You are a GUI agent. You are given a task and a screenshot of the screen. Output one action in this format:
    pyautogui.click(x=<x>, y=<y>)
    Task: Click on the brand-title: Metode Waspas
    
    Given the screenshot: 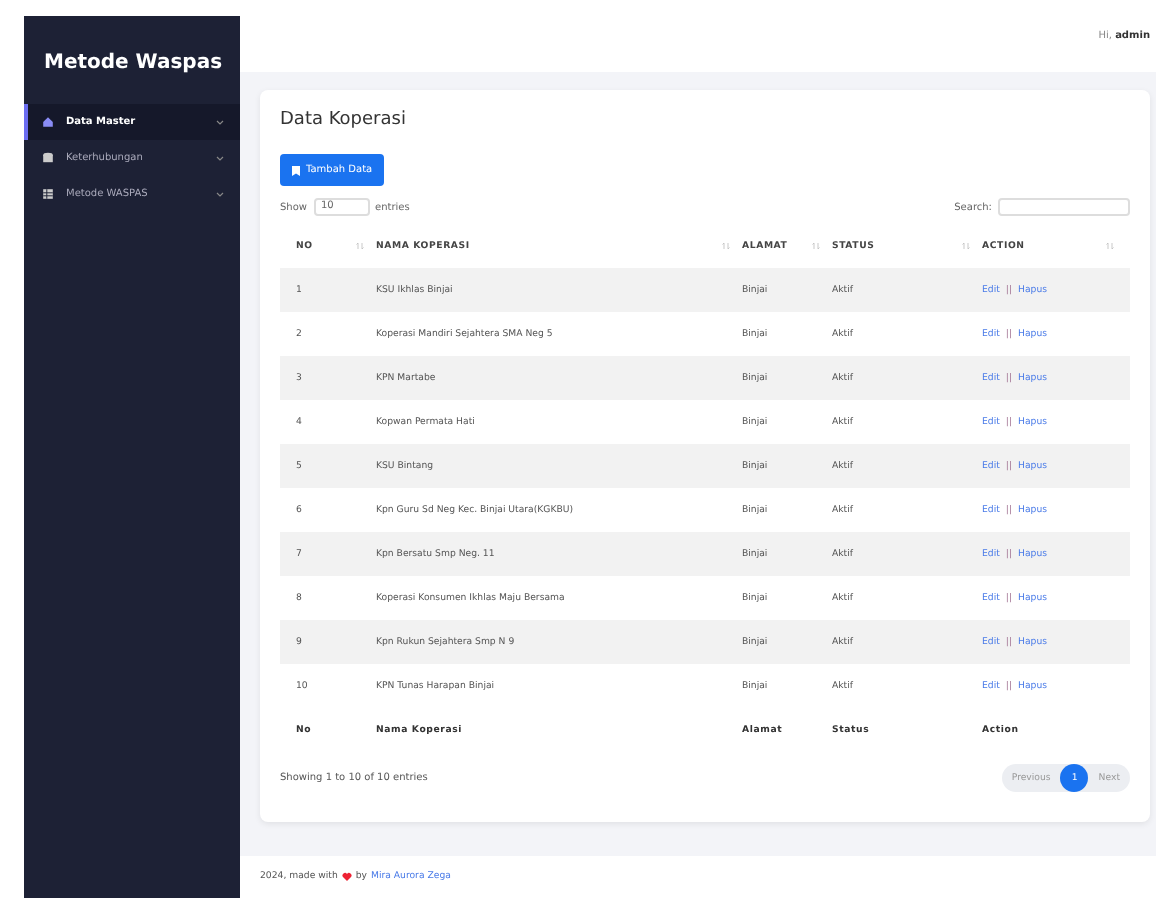 What is the action you would take?
    pyautogui.click(x=133, y=62)
    